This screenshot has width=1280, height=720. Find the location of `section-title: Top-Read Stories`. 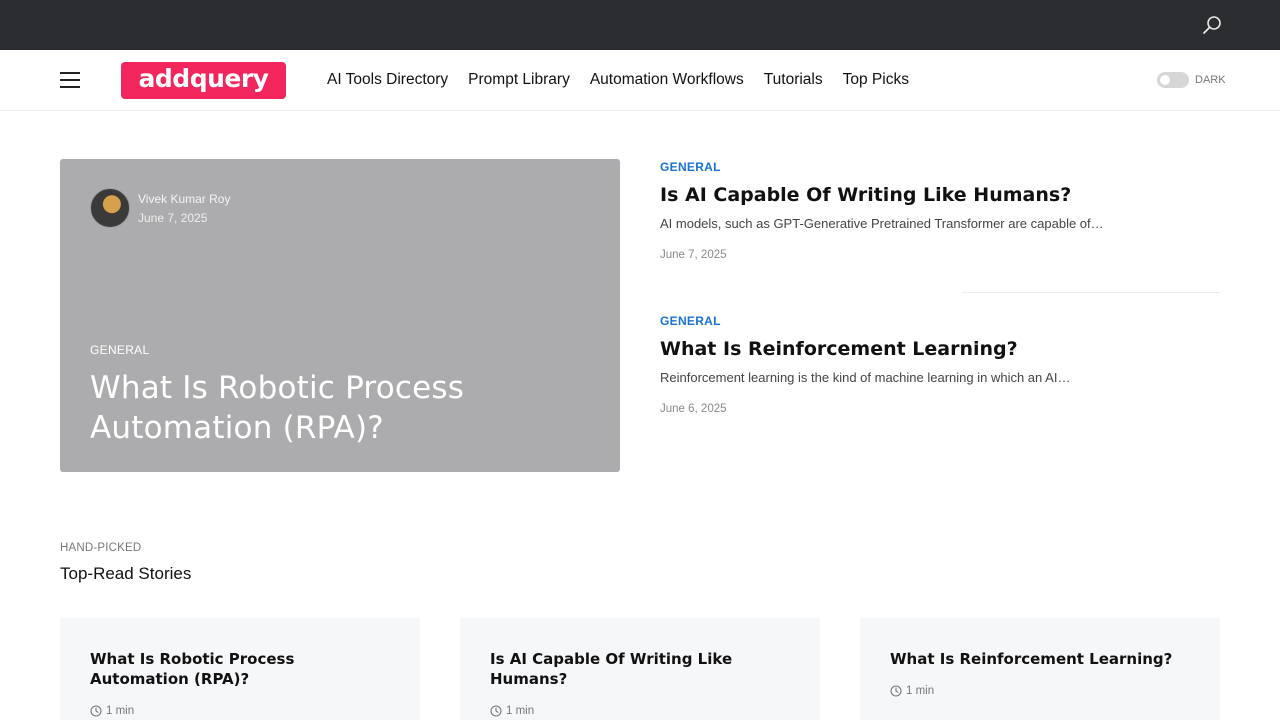

section-title: Top-Read Stories is located at coordinates (126, 573).